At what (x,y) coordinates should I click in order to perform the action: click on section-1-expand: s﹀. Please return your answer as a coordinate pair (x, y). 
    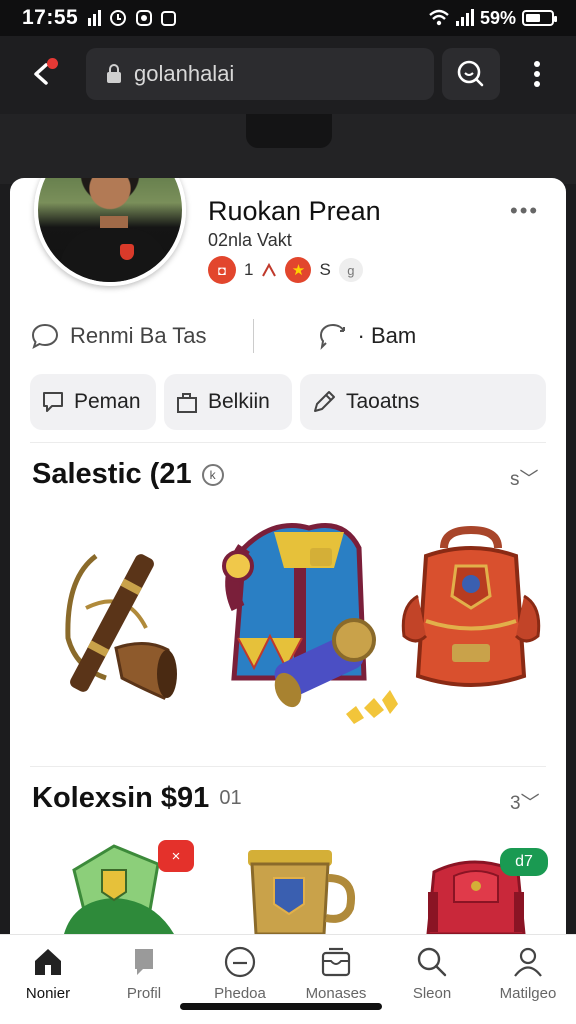
    Looking at the image, I should click on (524, 477).